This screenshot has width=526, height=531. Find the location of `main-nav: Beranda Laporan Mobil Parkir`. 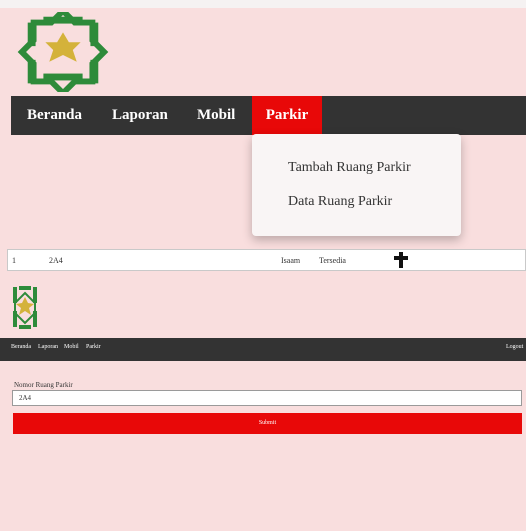

main-nav: Beranda Laporan Mobil Parkir is located at coordinates (268, 115).